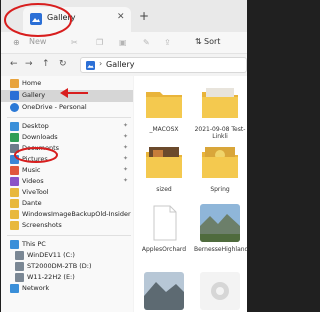 The height and width of the screenshot is (312, 320). Describe the element at coordinates (14, 288) in the screenshot. I see `network-icon` at that location.